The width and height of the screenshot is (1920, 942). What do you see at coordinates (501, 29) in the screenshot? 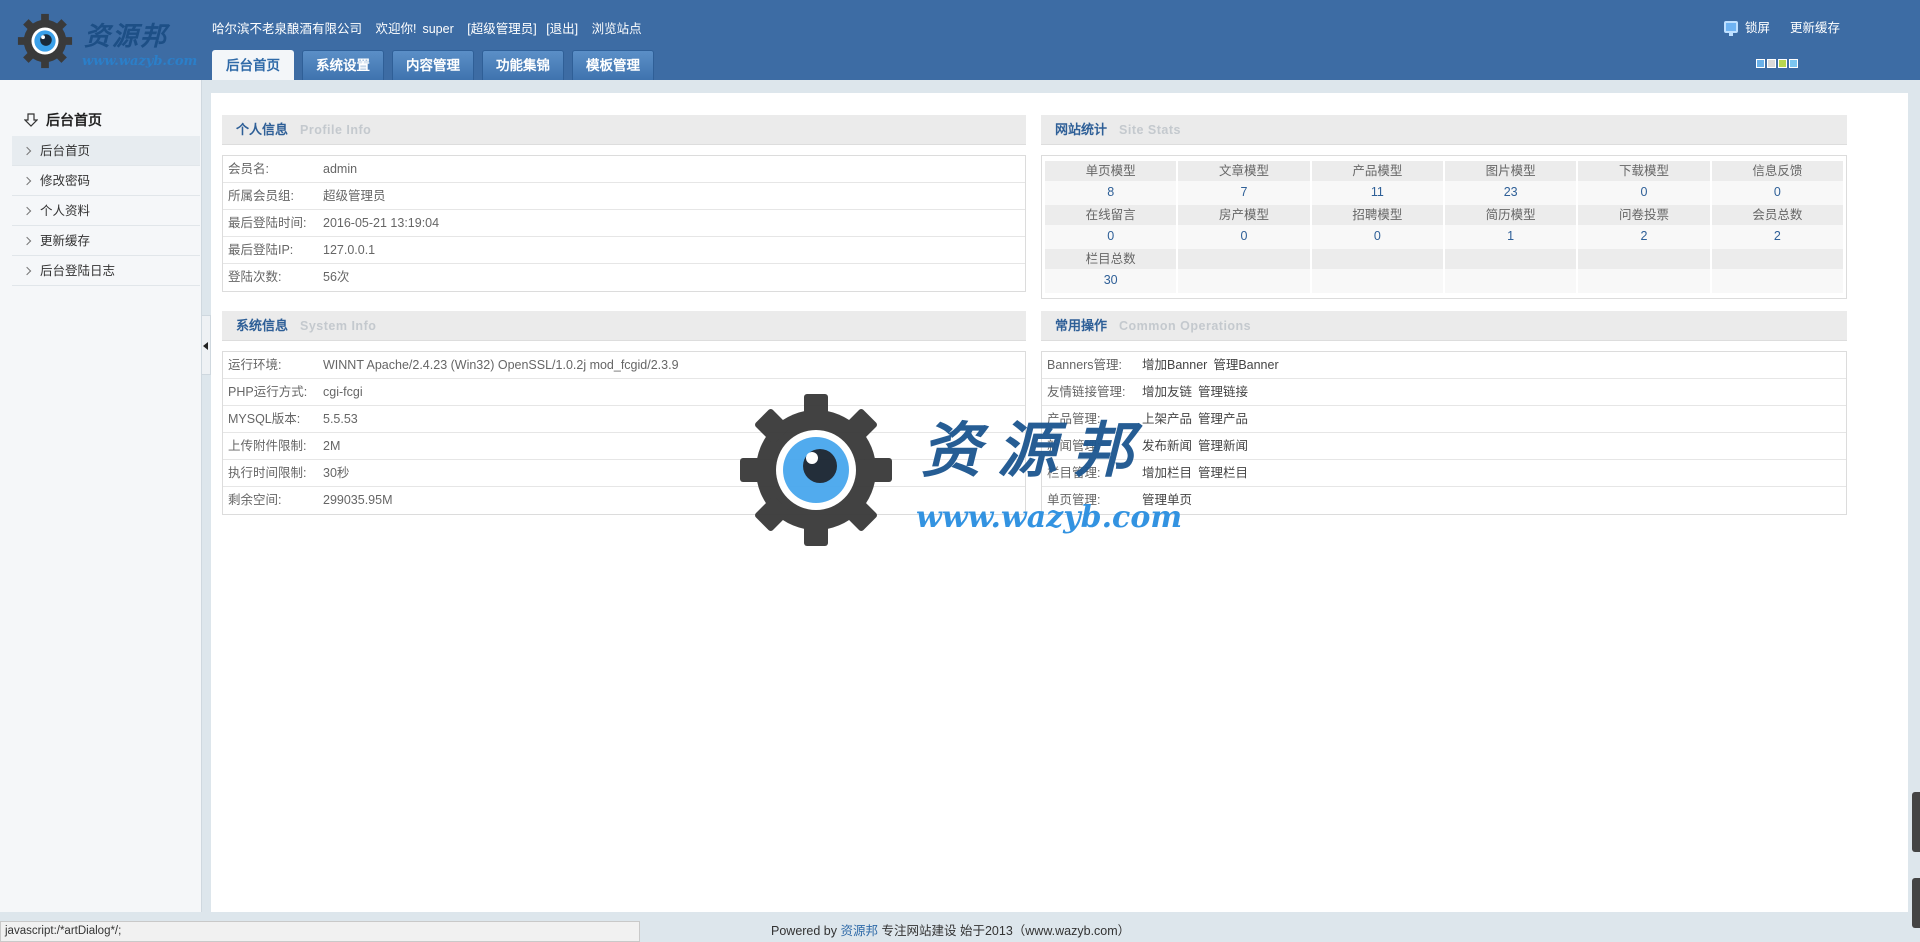
I see `role-link: [超级管理员]` at bounding box center [501, 29].